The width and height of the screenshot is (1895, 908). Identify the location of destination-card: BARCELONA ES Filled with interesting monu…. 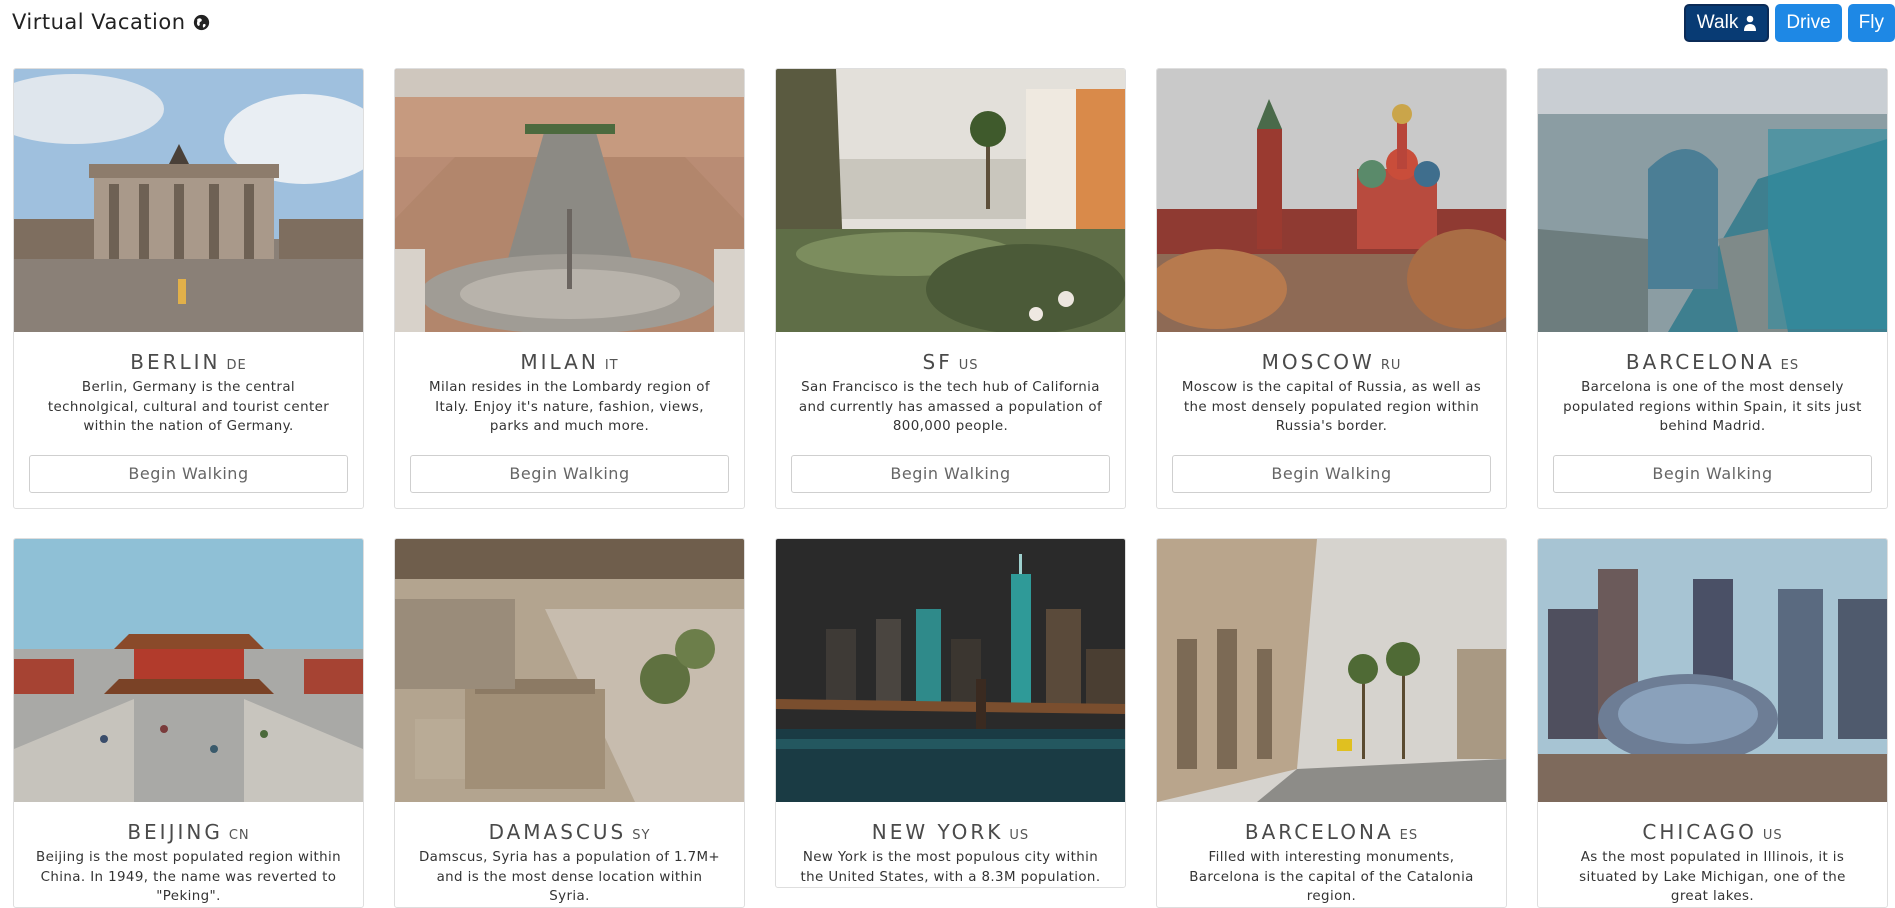
(1331, 723).